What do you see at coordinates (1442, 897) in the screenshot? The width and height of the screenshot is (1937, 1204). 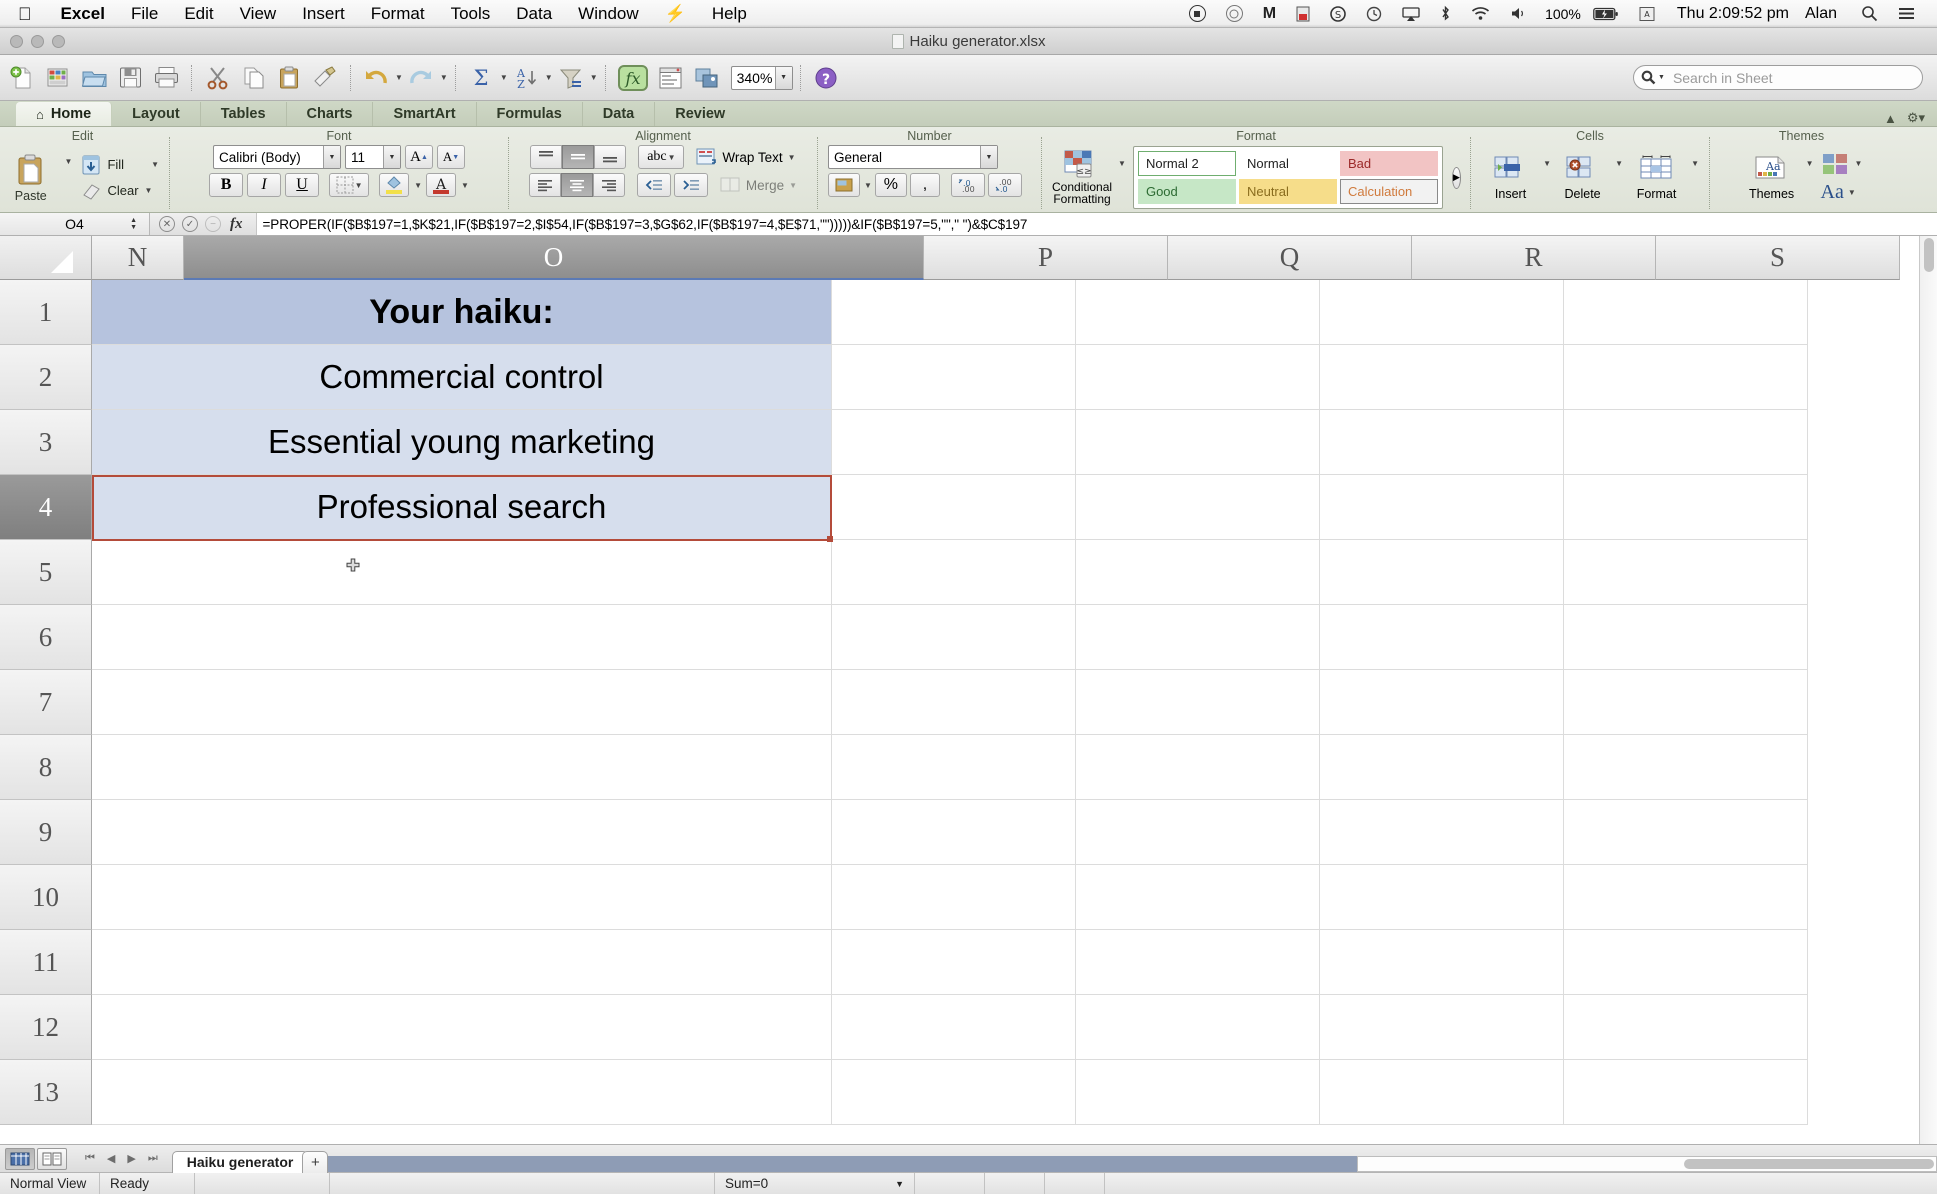 I see `cell-r10` at bounding box center [1442, 897].